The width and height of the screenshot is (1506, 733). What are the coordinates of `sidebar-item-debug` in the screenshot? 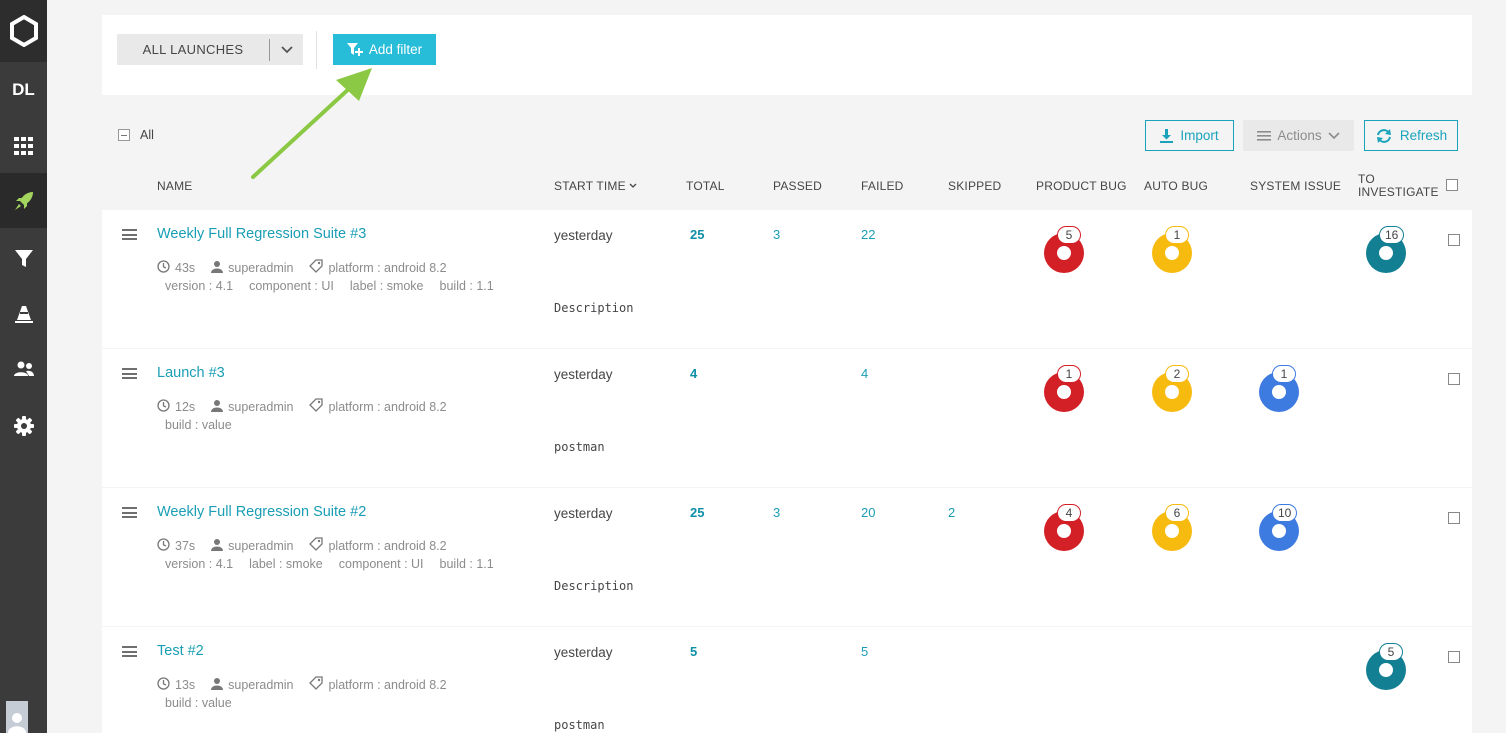 It's located at (23, 313).